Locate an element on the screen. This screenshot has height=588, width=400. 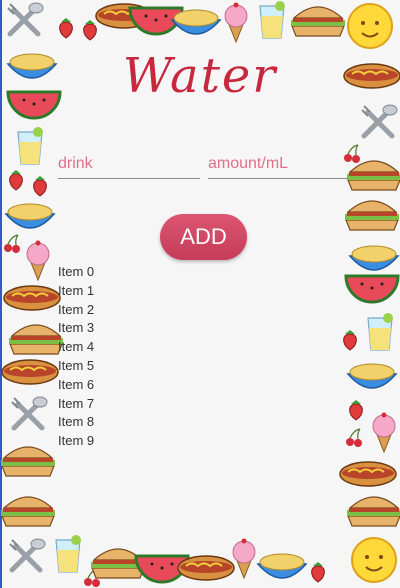
drink-input is located at coordinates (129, 164).